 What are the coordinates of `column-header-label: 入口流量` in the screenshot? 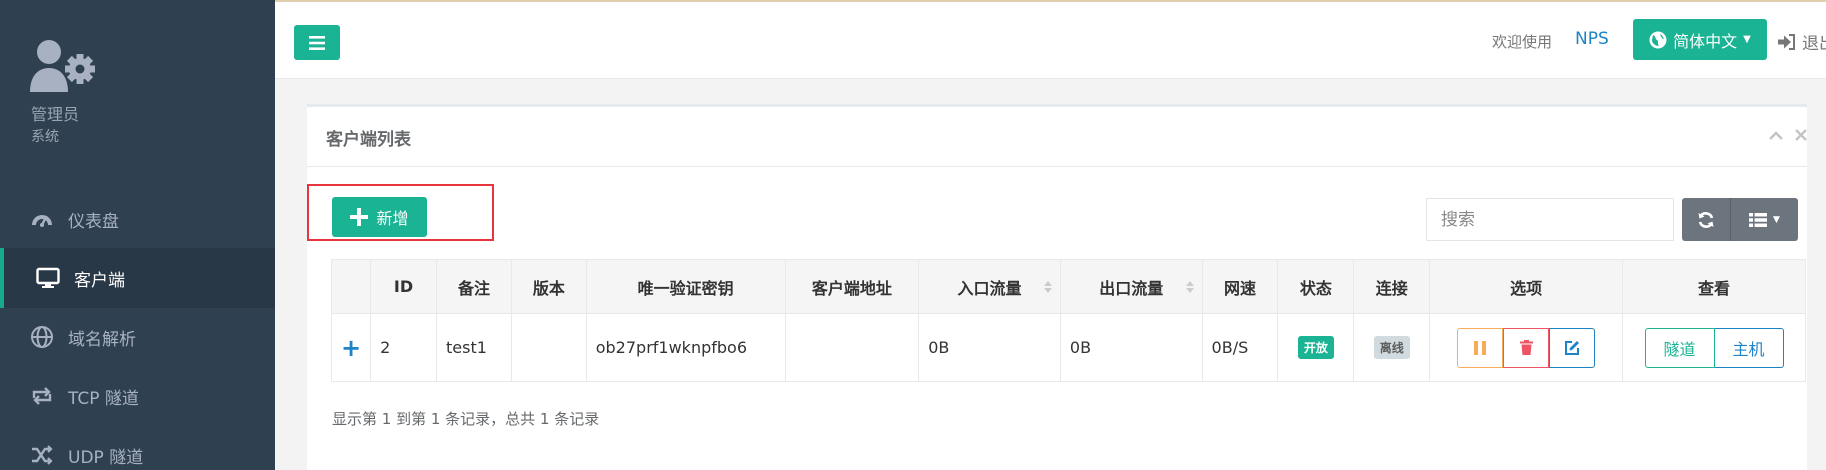 It's located at (989, 288).